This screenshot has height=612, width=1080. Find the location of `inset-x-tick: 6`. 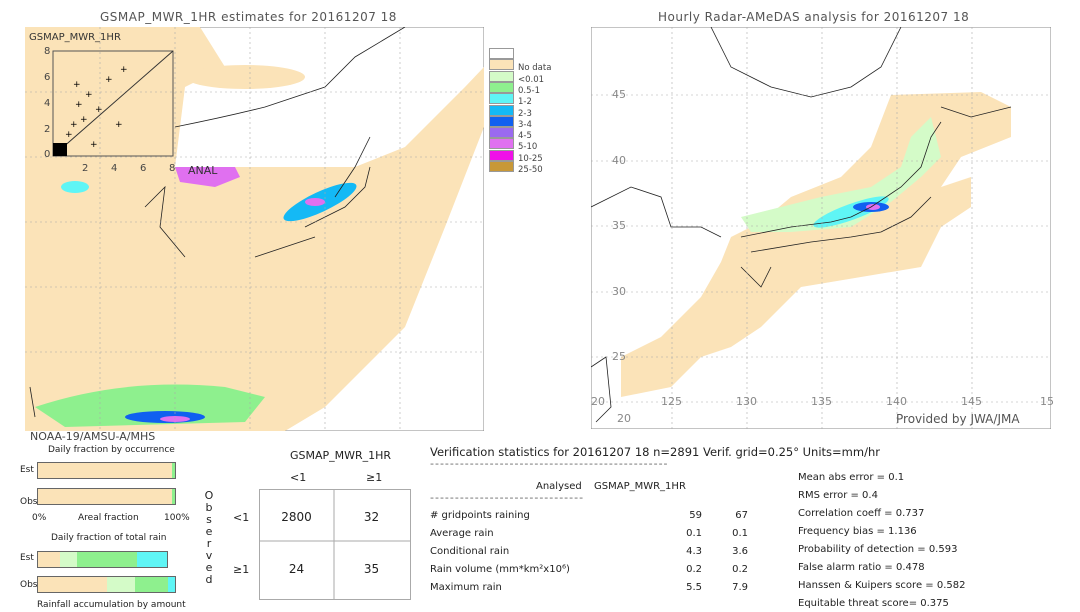

inset-x-tick: 6 is located at coordinates (143, 168).